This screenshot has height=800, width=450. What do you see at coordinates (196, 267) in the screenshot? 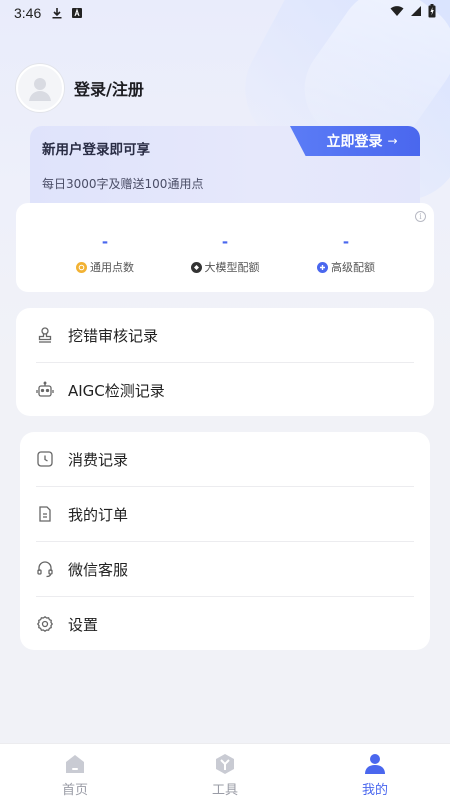
I see `model-icon` at bounding box center [196, 267].